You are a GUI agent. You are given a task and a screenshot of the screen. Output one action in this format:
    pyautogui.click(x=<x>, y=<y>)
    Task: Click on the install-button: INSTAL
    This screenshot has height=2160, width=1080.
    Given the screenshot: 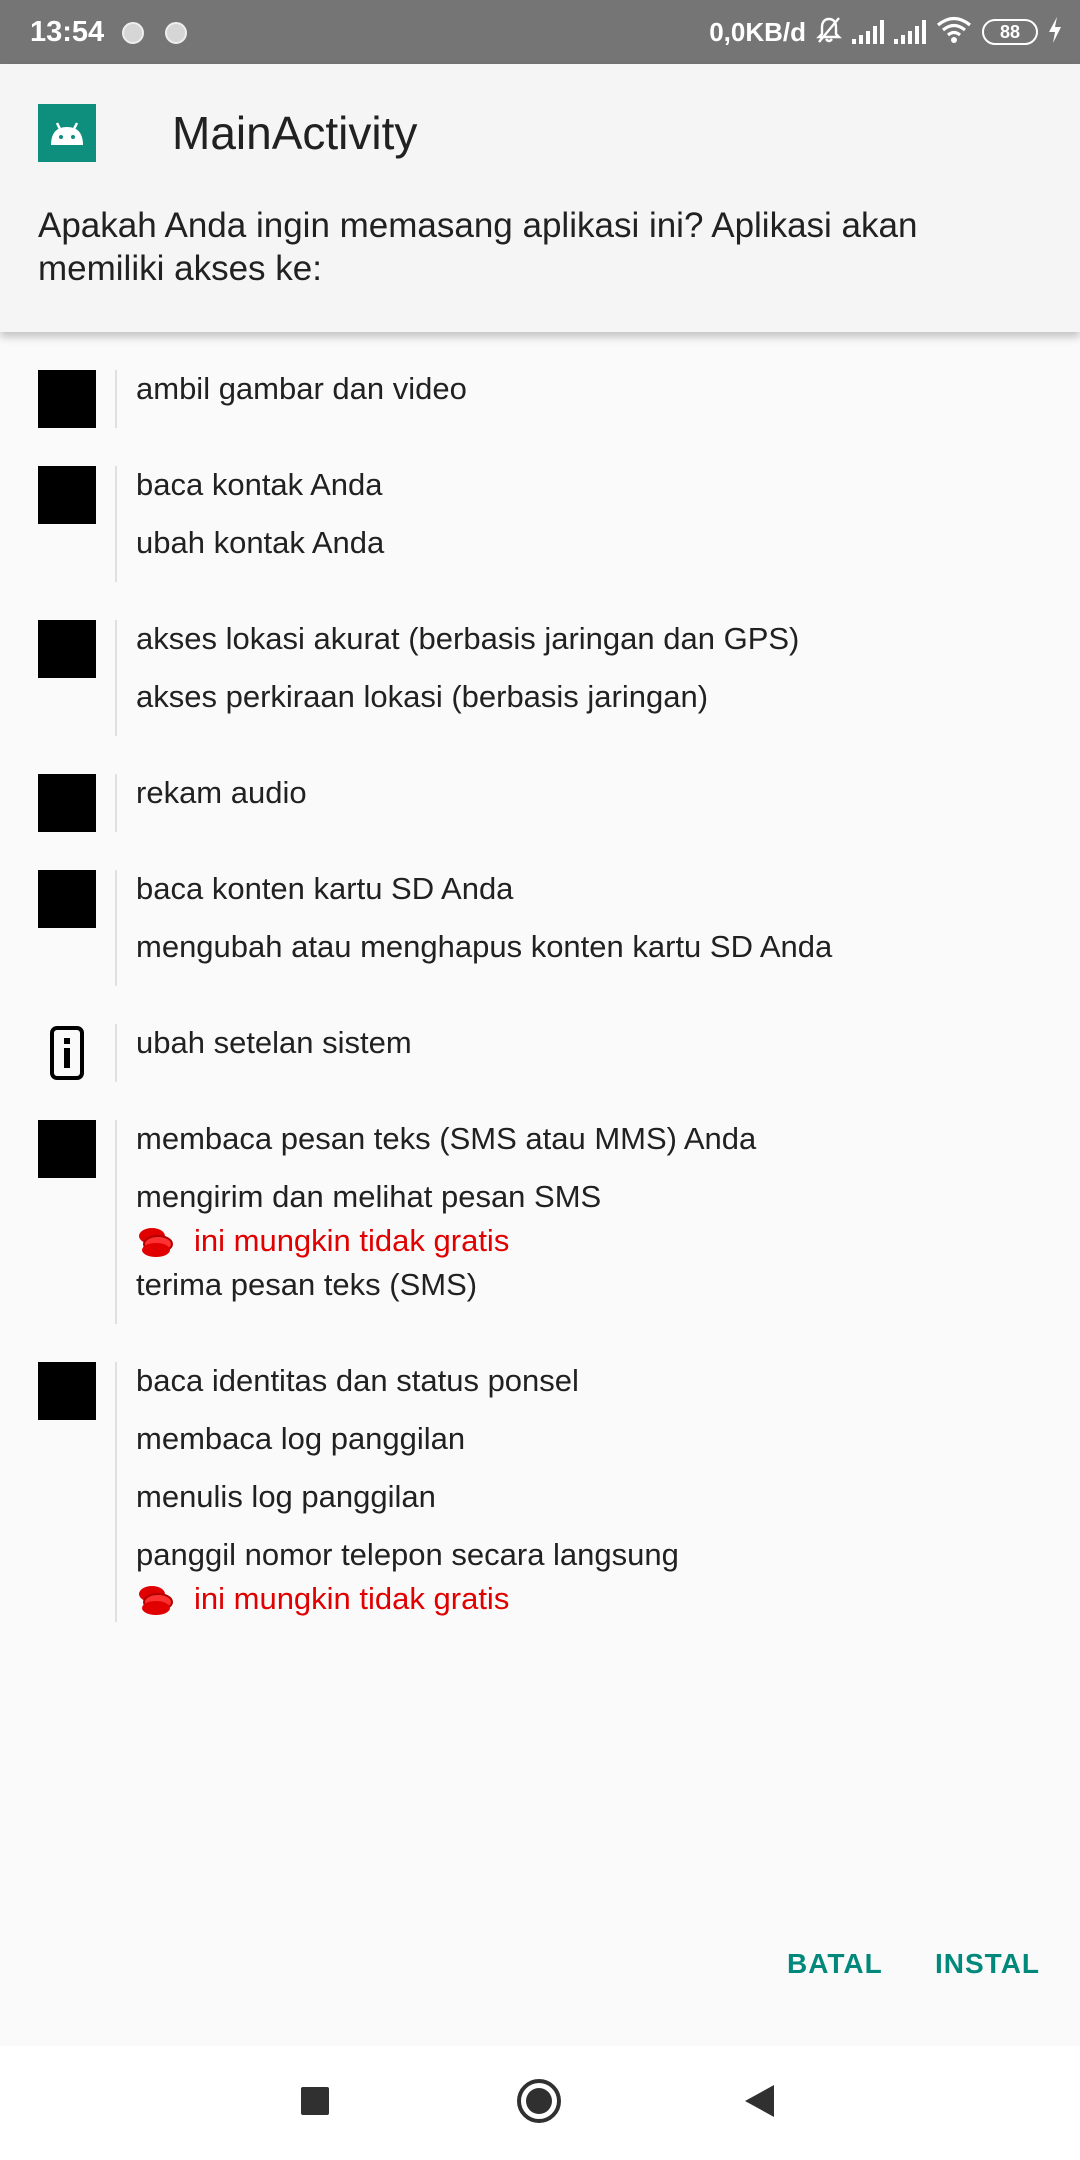 What is the action you would take?
    pyautogui.click(x=987, y=1964)
    